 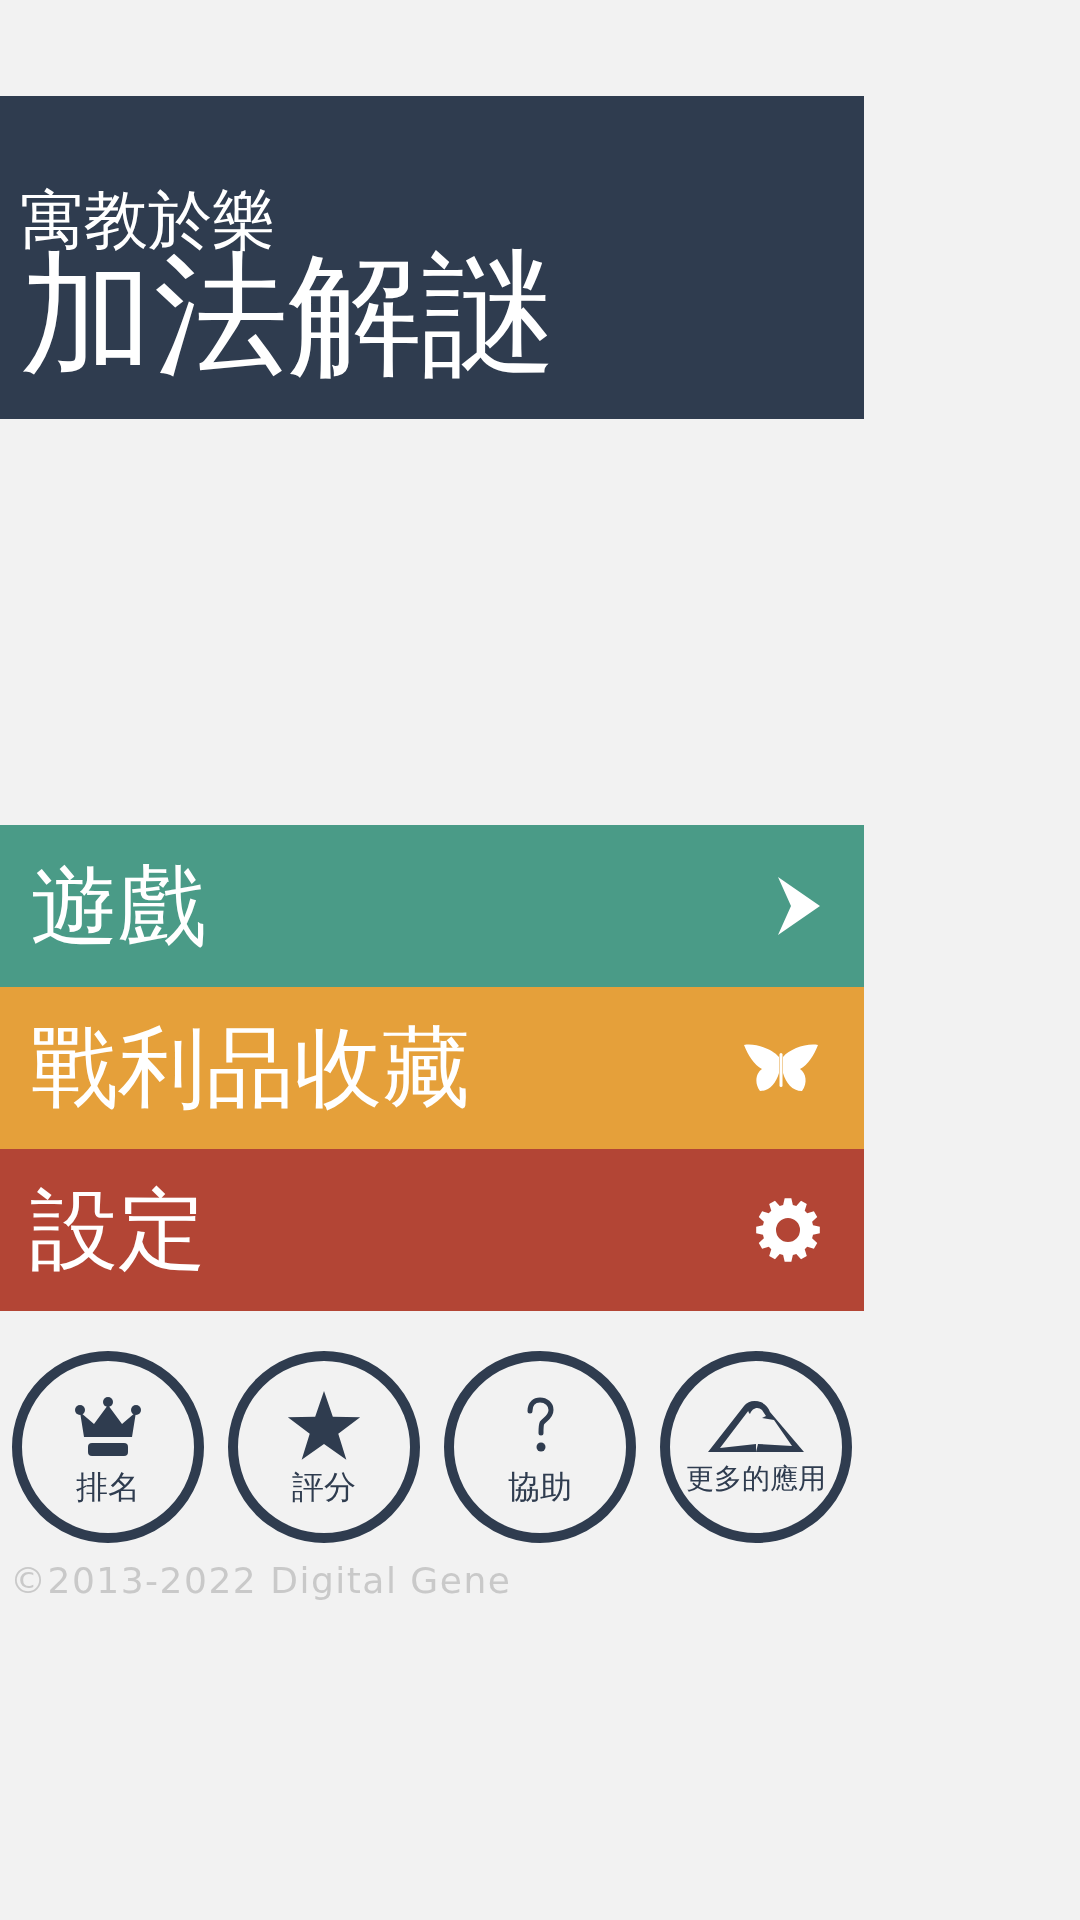 I want to click on ranking-button: 排名, so click(x=108, y=1447).